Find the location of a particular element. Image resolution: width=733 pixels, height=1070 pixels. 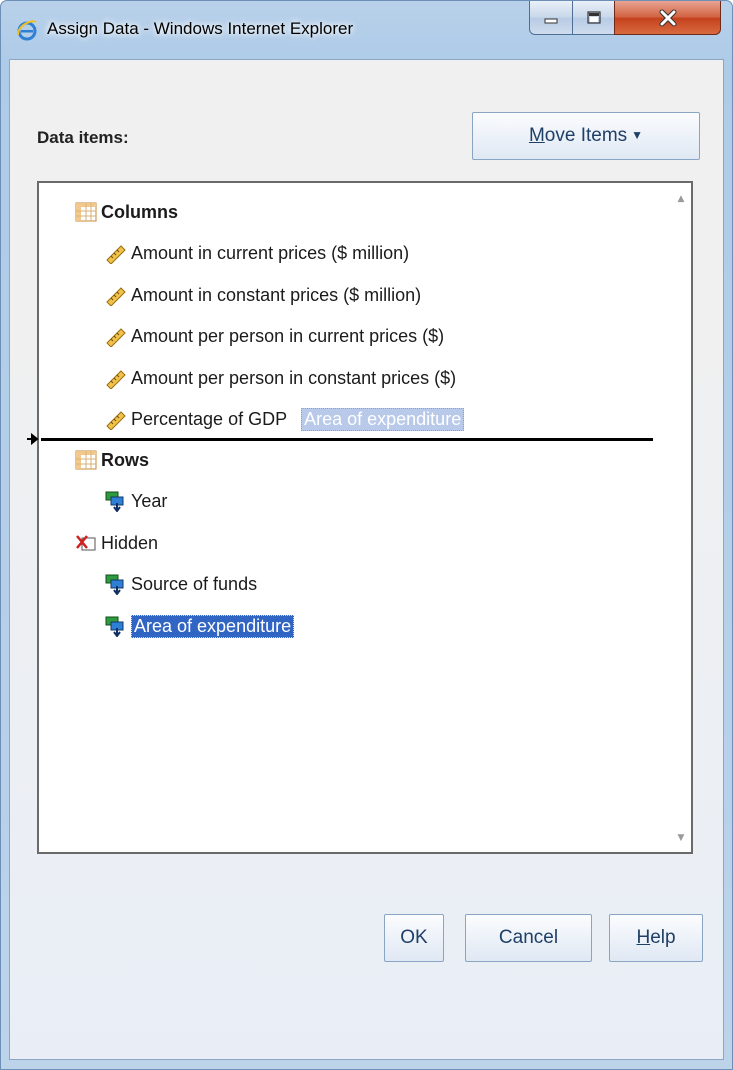

tree-node-columns: Columns is located at coordinates (126, 212).